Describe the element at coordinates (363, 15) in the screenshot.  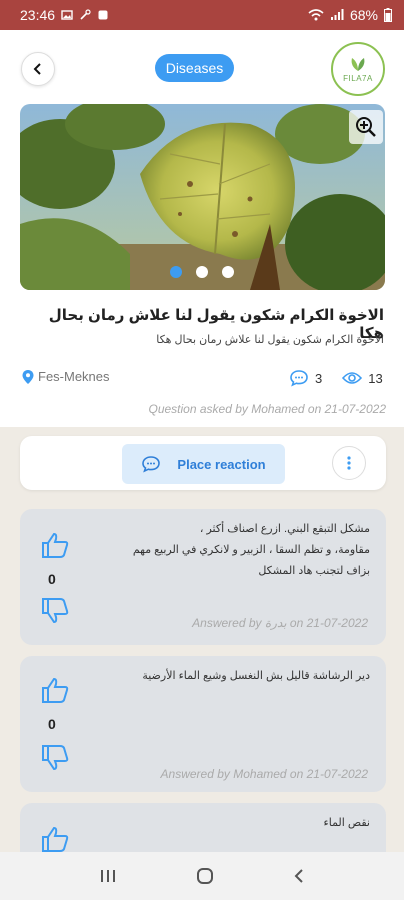
I see `battery-percent: 68%` at that location.